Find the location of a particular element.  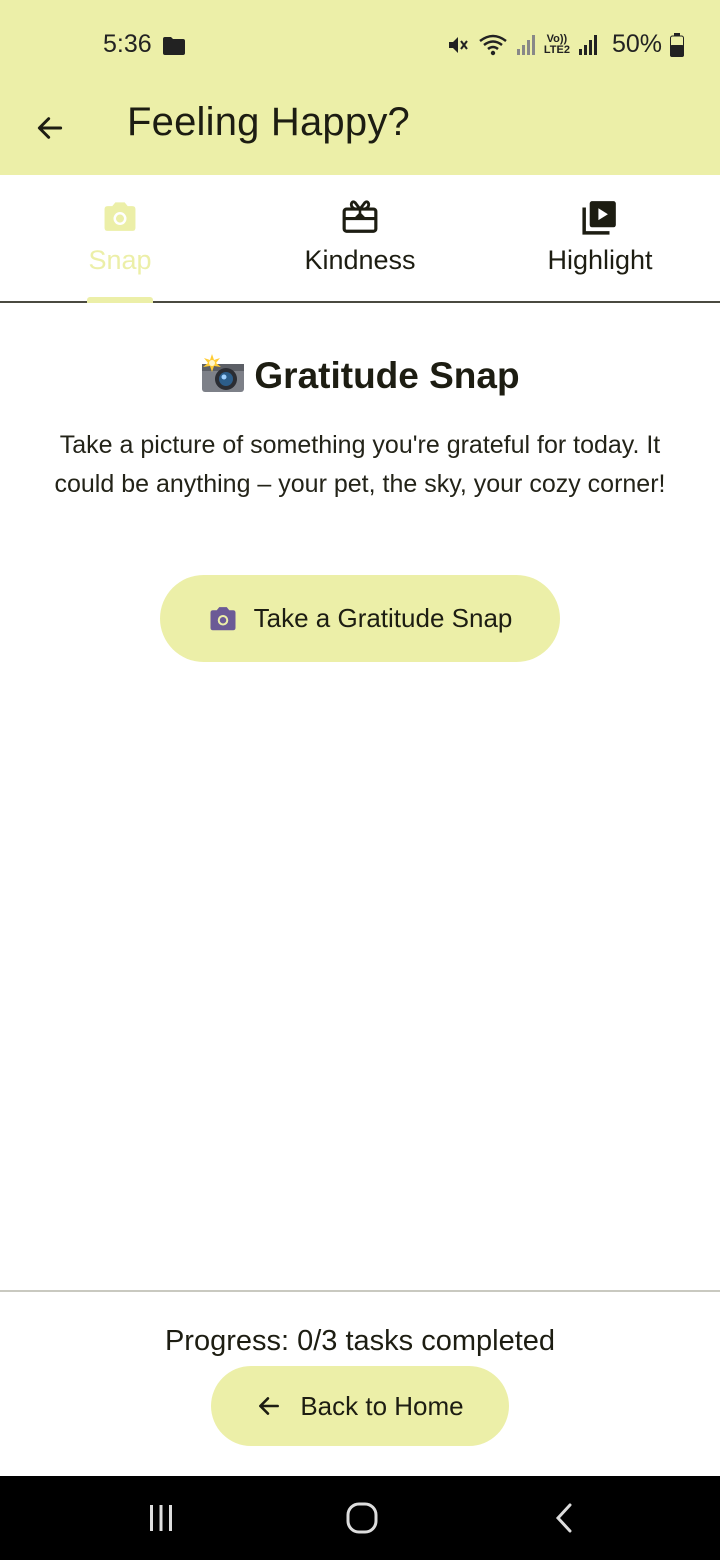

tab-label: Kindness is located at coordinates (360, 260).